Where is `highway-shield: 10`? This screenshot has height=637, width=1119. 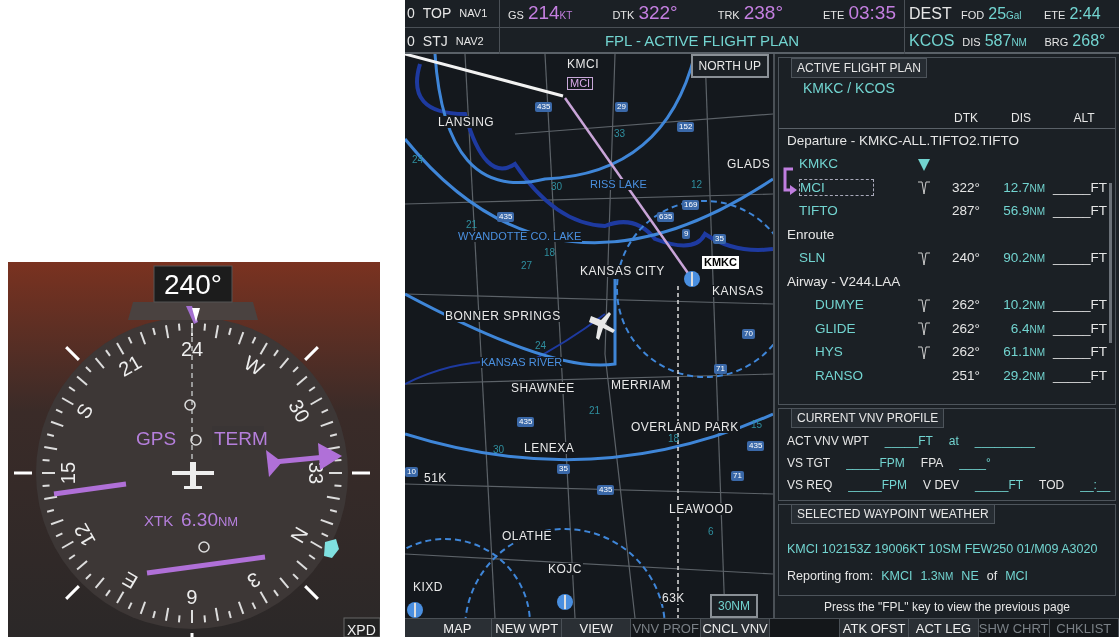 highway-shield: 10 is located at coordinates (411, 472).